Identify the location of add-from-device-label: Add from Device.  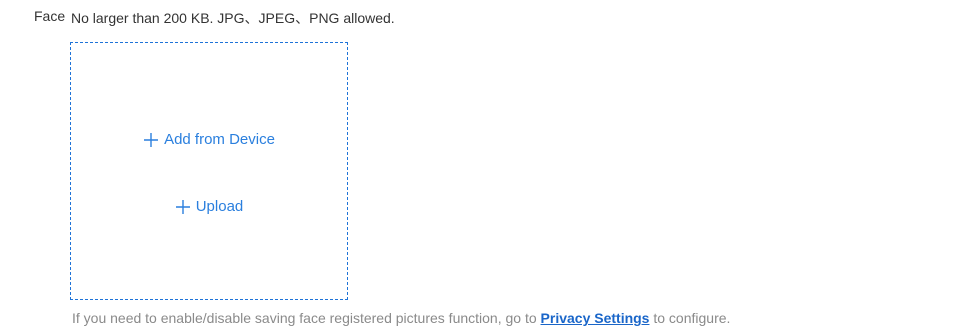
(219, 139).